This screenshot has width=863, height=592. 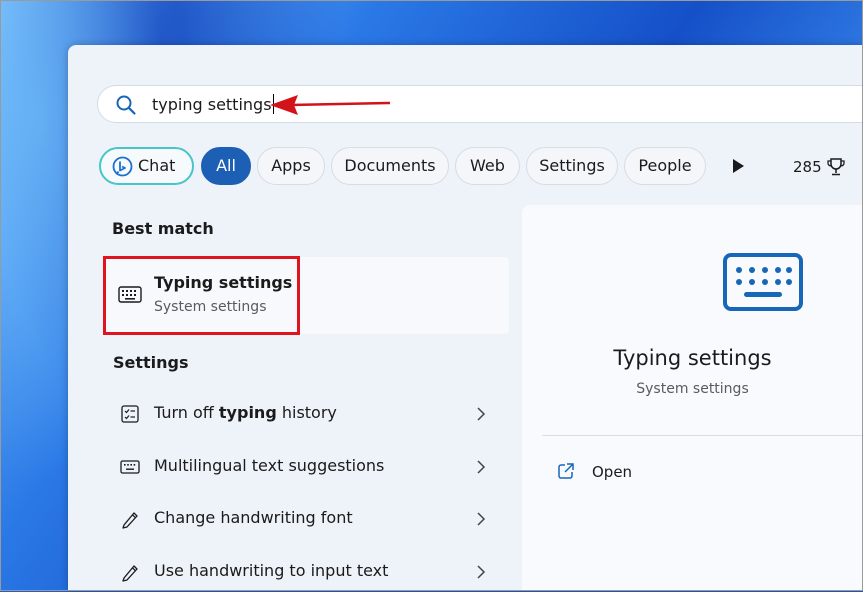 I want to click on filter-documents-button: Documents, so click(x=390, y=166).